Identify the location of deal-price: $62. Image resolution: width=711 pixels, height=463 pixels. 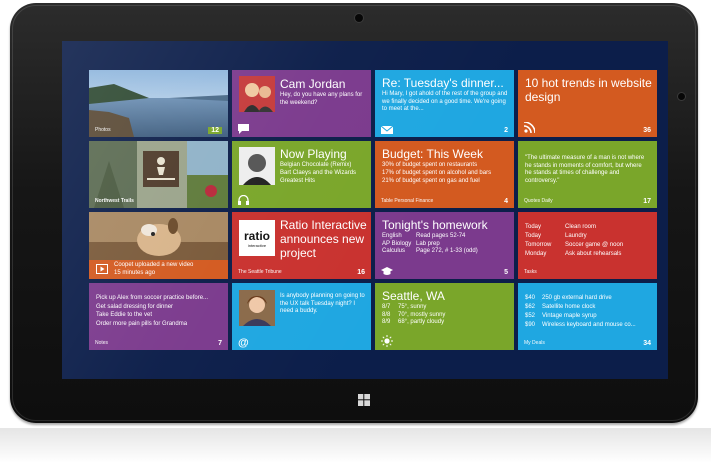
(530, 307).